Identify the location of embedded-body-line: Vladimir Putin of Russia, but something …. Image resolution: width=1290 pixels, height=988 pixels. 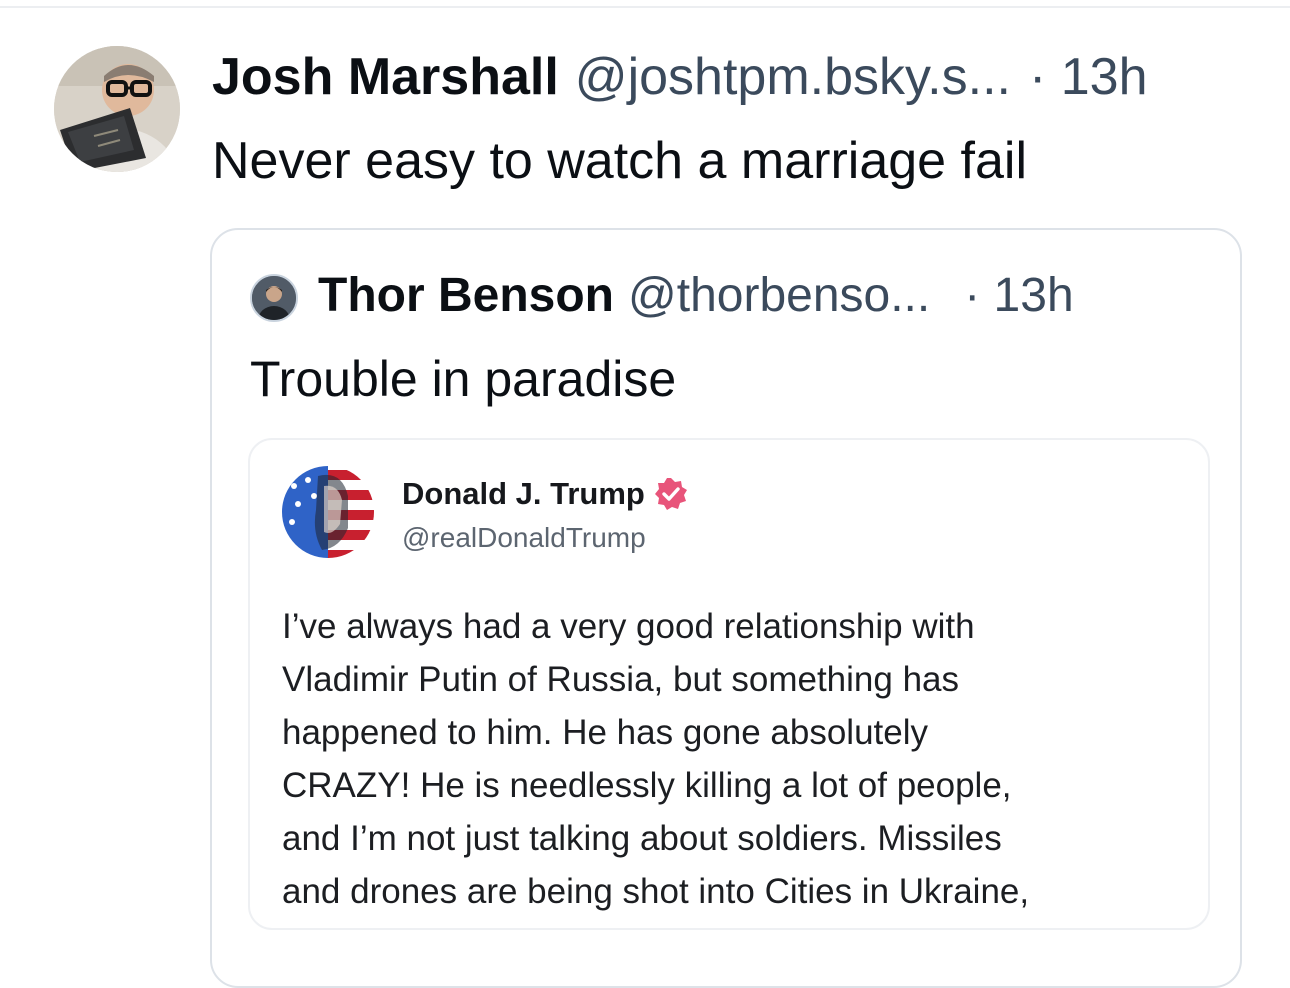
(620, 679).